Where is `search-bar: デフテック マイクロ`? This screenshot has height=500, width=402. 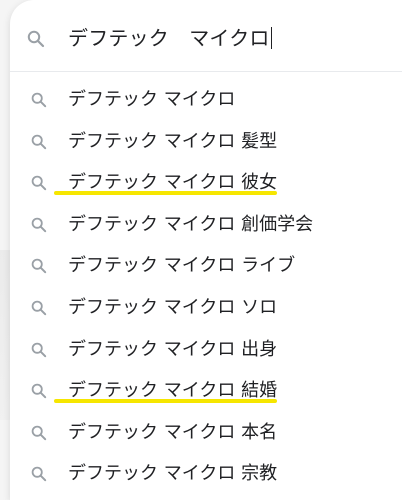
search-bar: デフテック マイクロ is located at coordinates (206, 36).